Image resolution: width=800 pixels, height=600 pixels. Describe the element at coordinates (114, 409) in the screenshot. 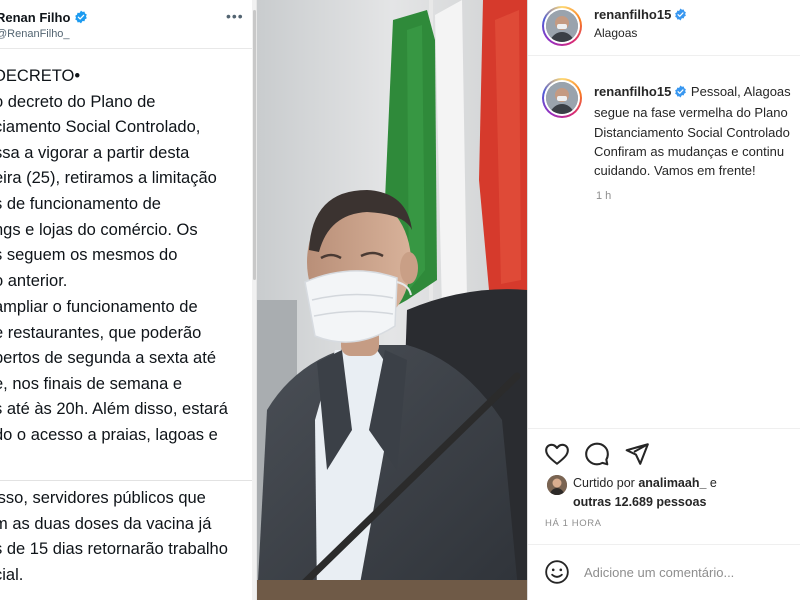

I see `tweet-line: s até às 20h. Além disso, estará` at that location.